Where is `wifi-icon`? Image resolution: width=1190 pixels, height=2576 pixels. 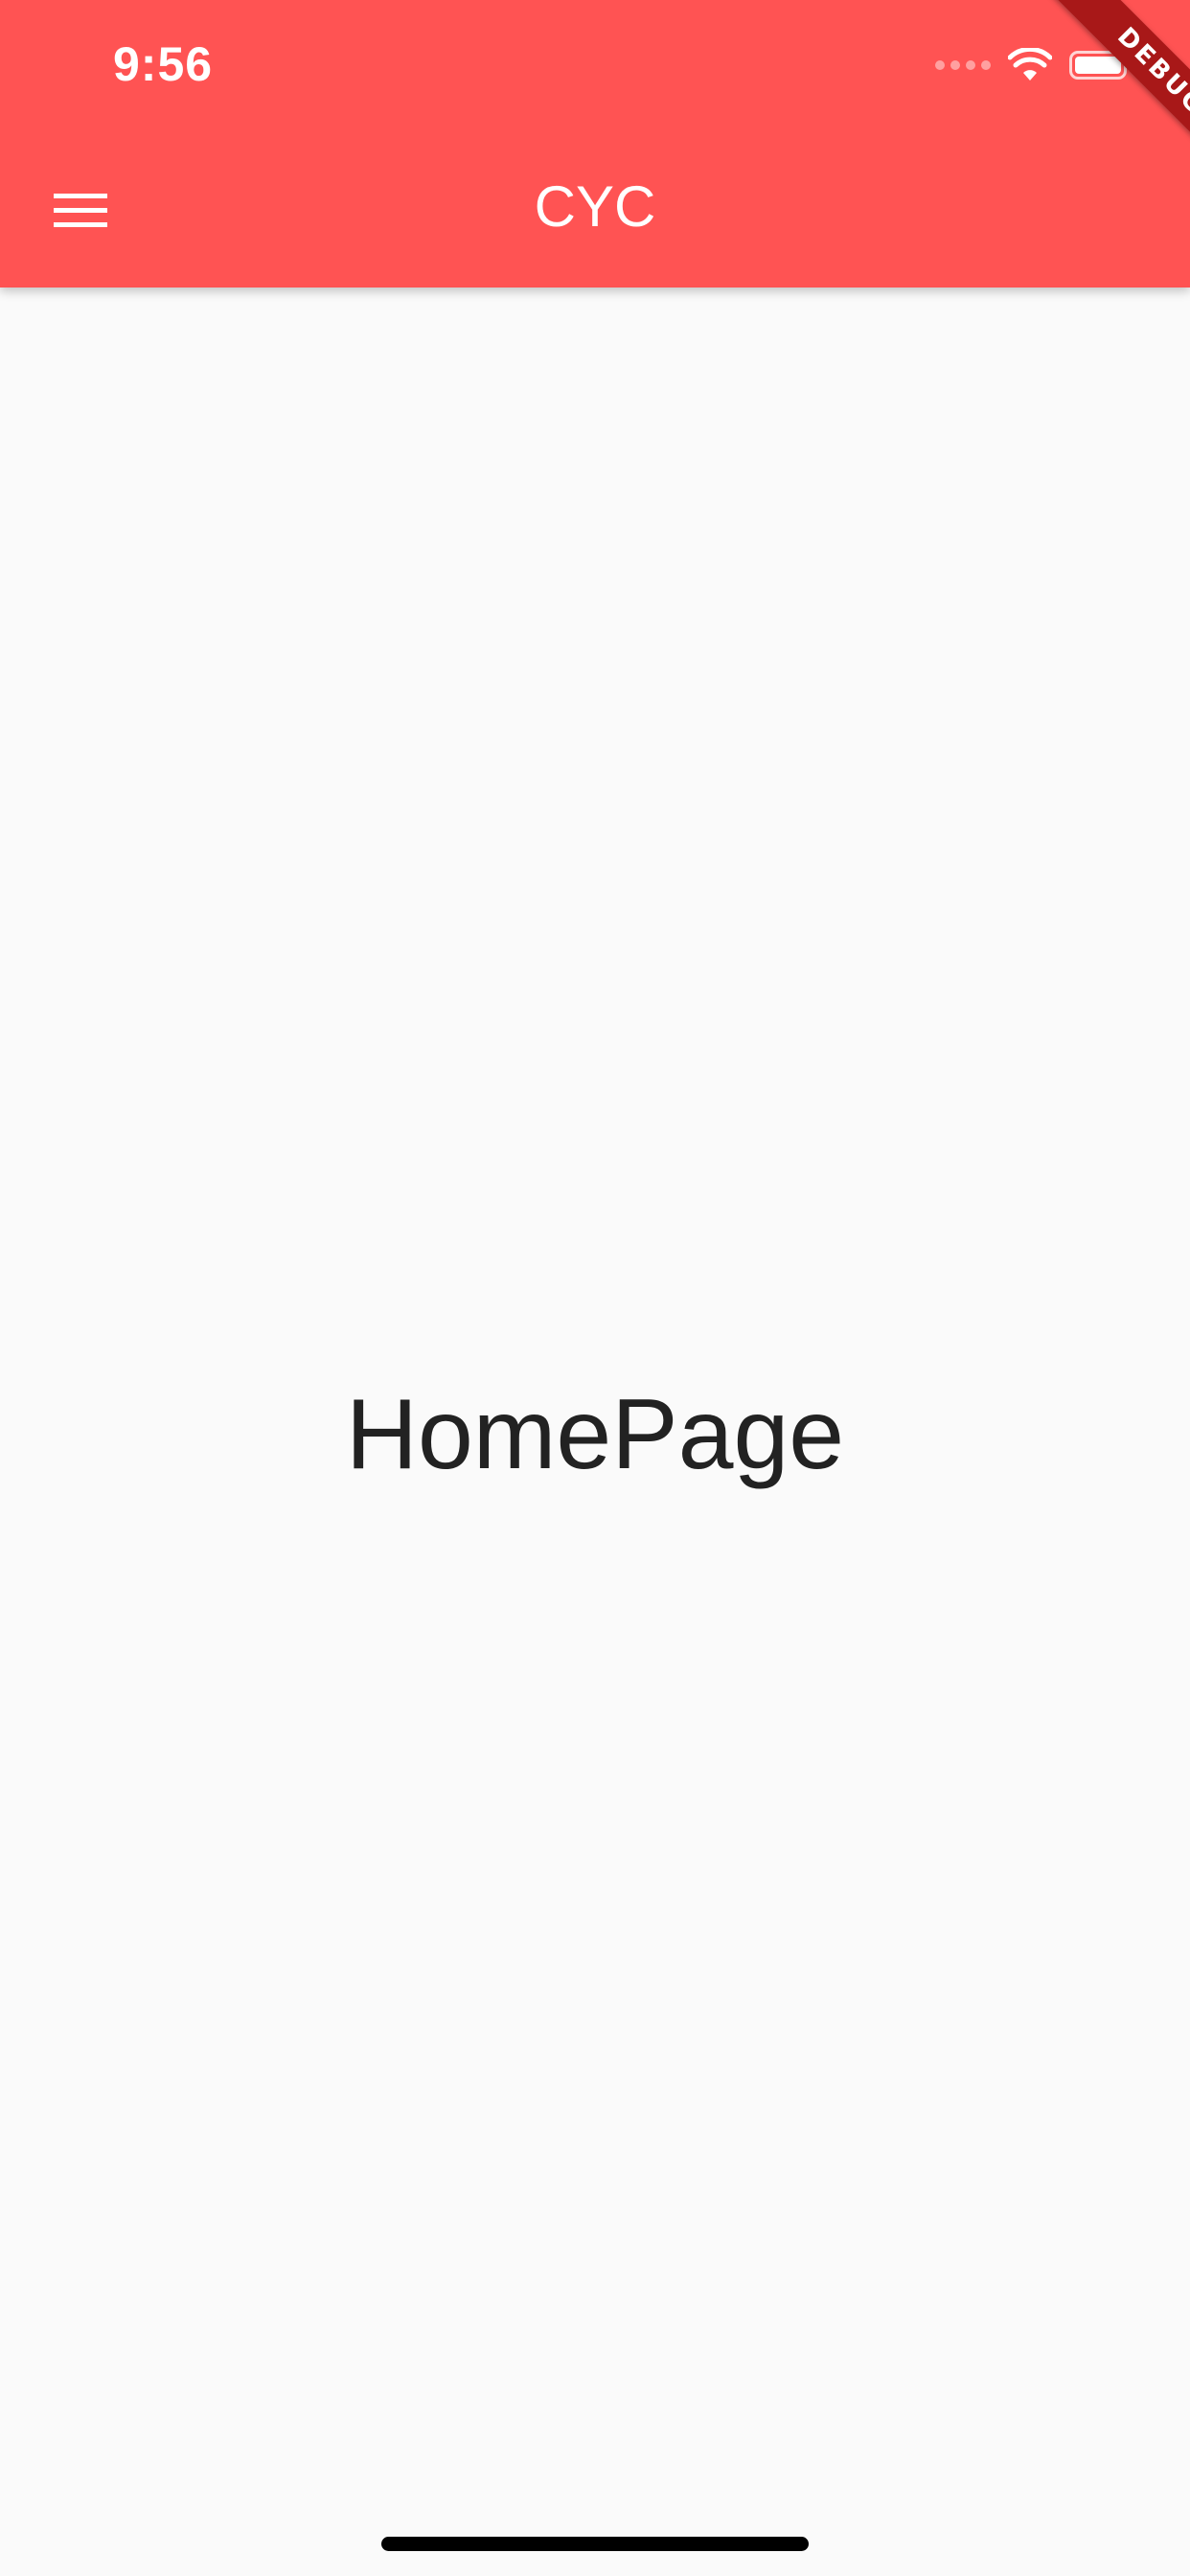
wifi-icon is located at coordinates (1030, 64).